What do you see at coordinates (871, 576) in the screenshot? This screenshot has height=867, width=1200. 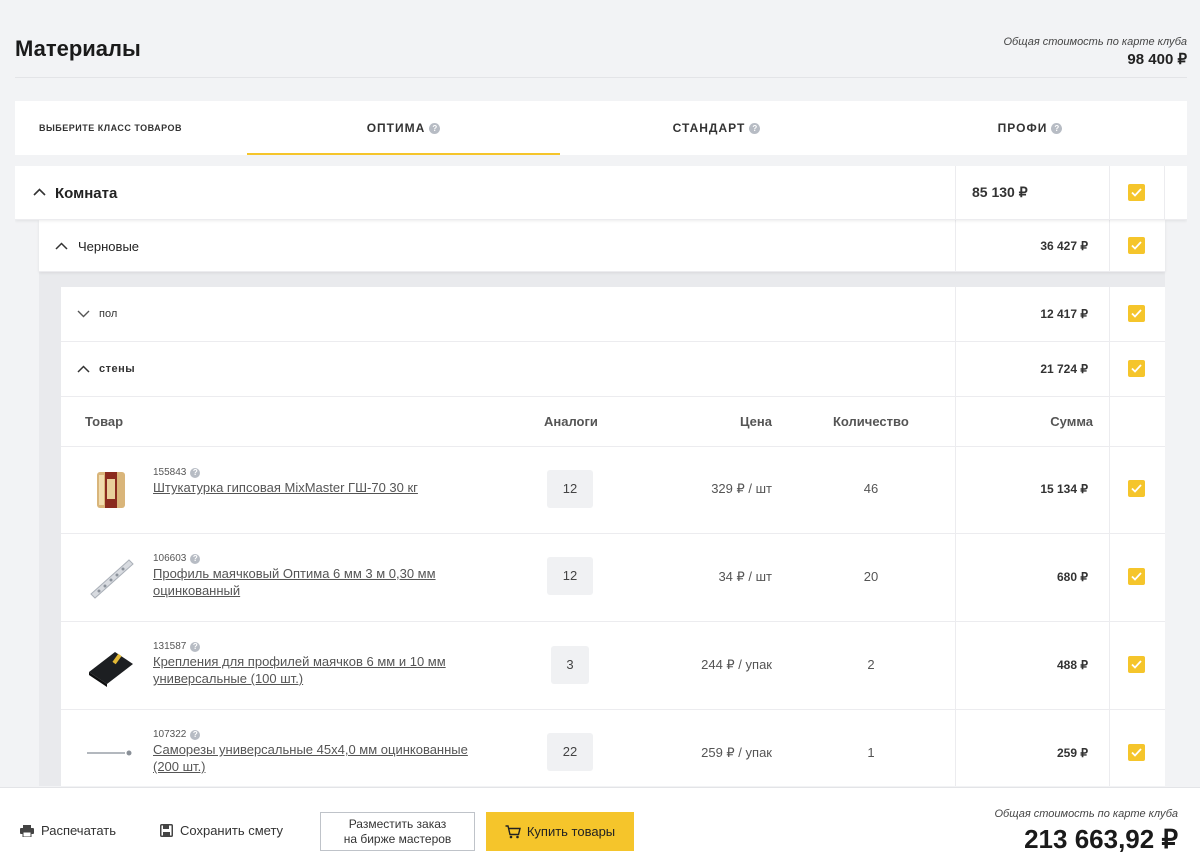 I see `product-quantity: 20` at bounding box center [871, 576].